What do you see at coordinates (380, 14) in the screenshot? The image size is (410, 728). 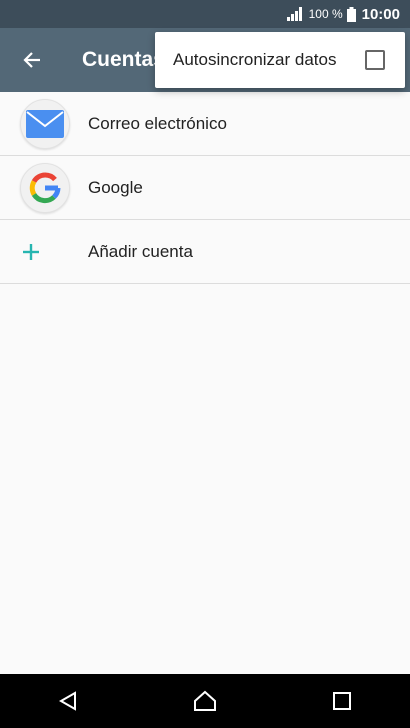 I see `clock: 10:00` at bounding box center [380, 14].